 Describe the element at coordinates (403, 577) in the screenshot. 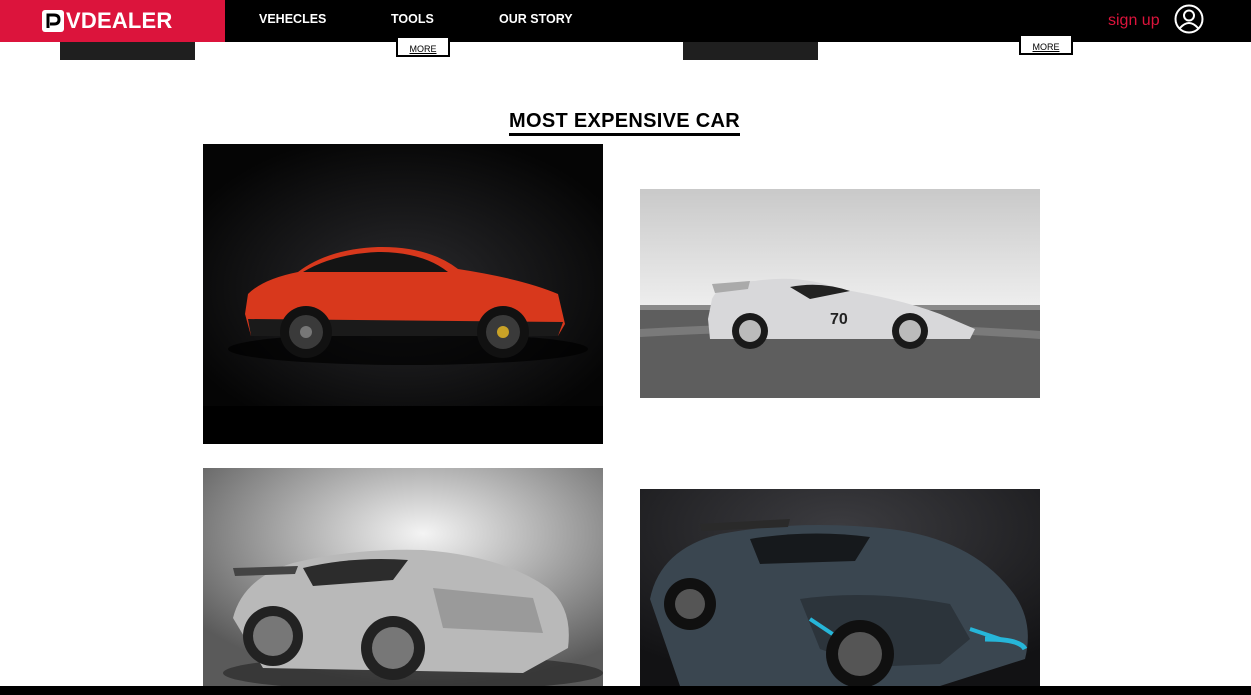

I see `car-image-silver-supercar` at that location.